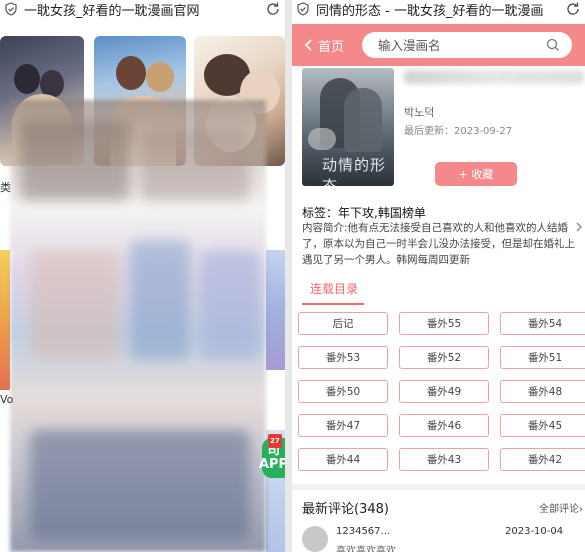  What do you see at coordinates (7, 399) in the screenshot?
I see `left-text-fragment: Vo` at bounding box center [7, 399].